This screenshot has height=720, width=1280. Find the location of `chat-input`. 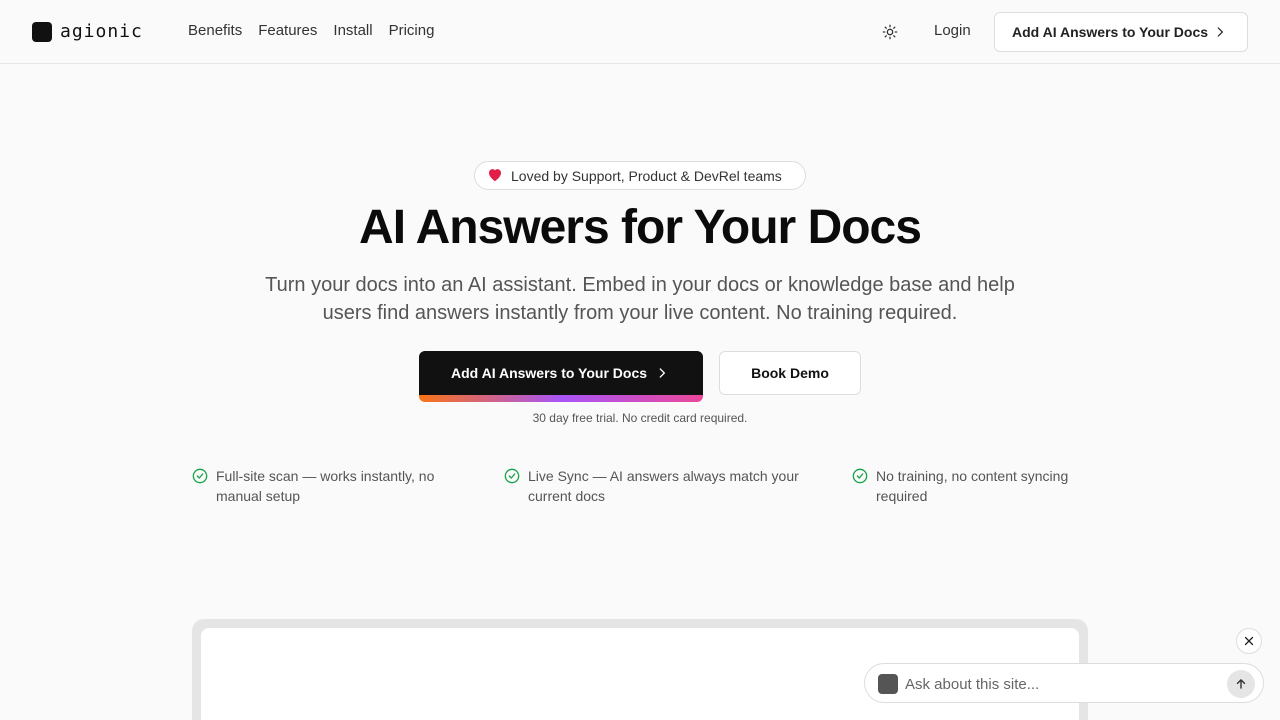

chat-input is located at coordinates (1055, 684).